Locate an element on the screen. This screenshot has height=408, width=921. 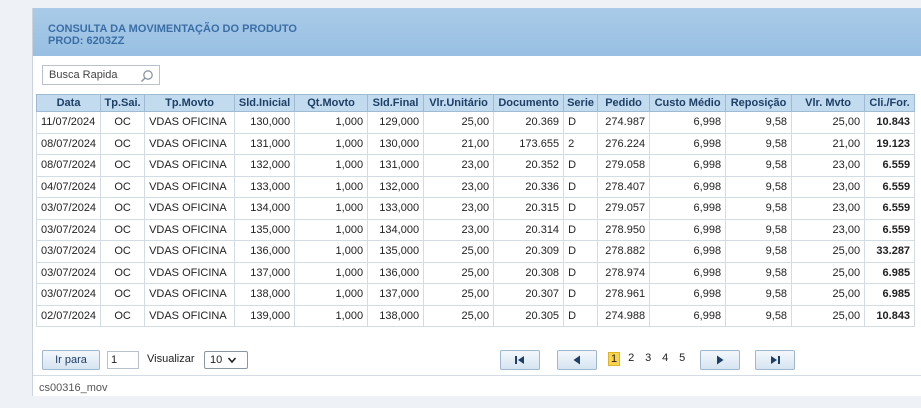
cell-sld-final: 133,000 is located at coordinates (396, 208).